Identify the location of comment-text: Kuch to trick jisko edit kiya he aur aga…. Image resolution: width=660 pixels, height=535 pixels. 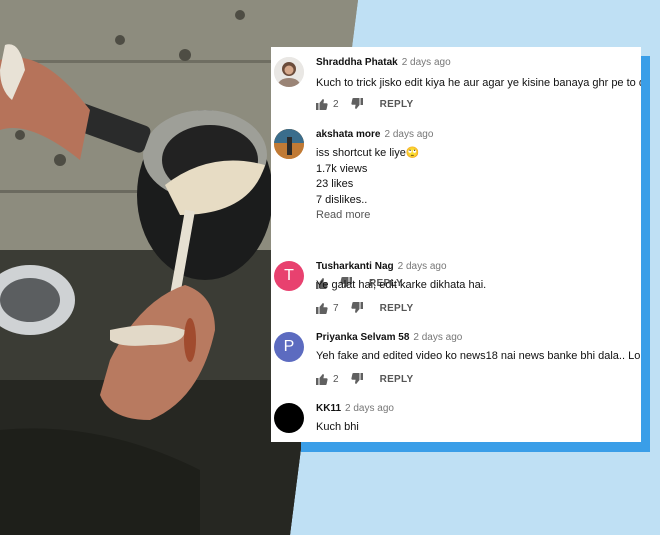
(478, 83).